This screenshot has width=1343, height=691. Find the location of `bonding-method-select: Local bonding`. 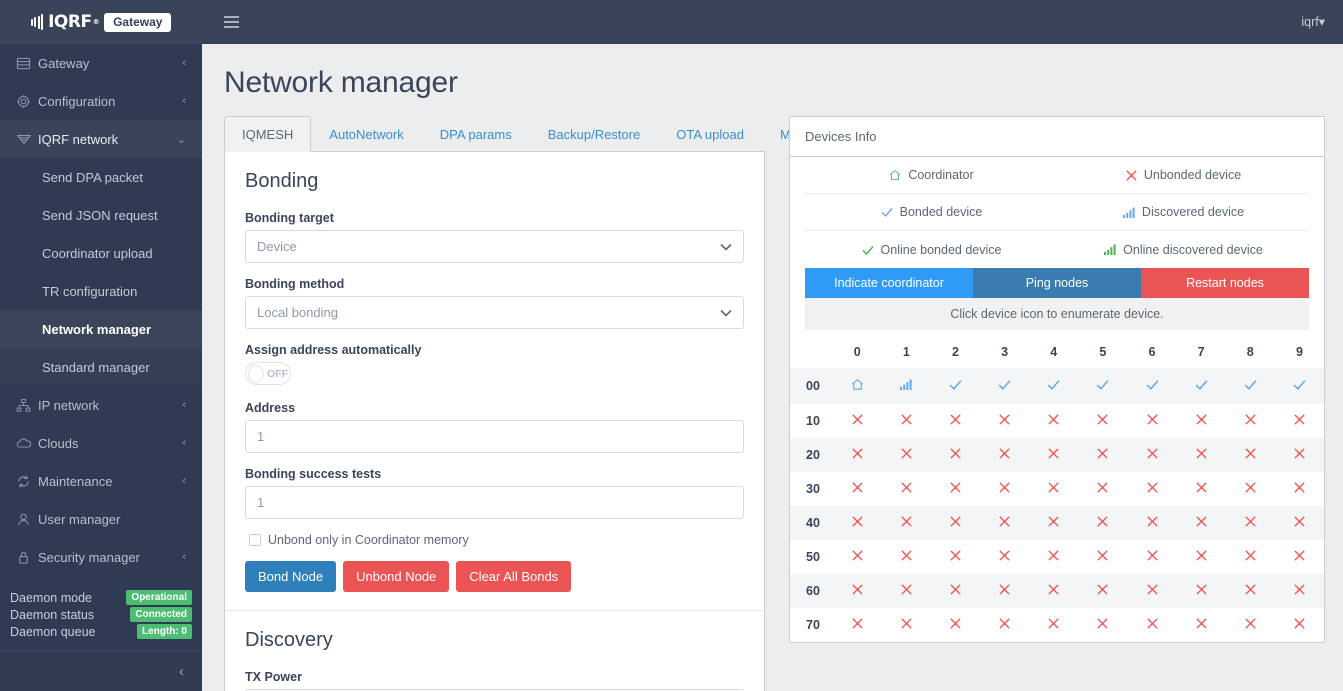

bonding-method-select: Local bonding is located at coordinates (494, 312).